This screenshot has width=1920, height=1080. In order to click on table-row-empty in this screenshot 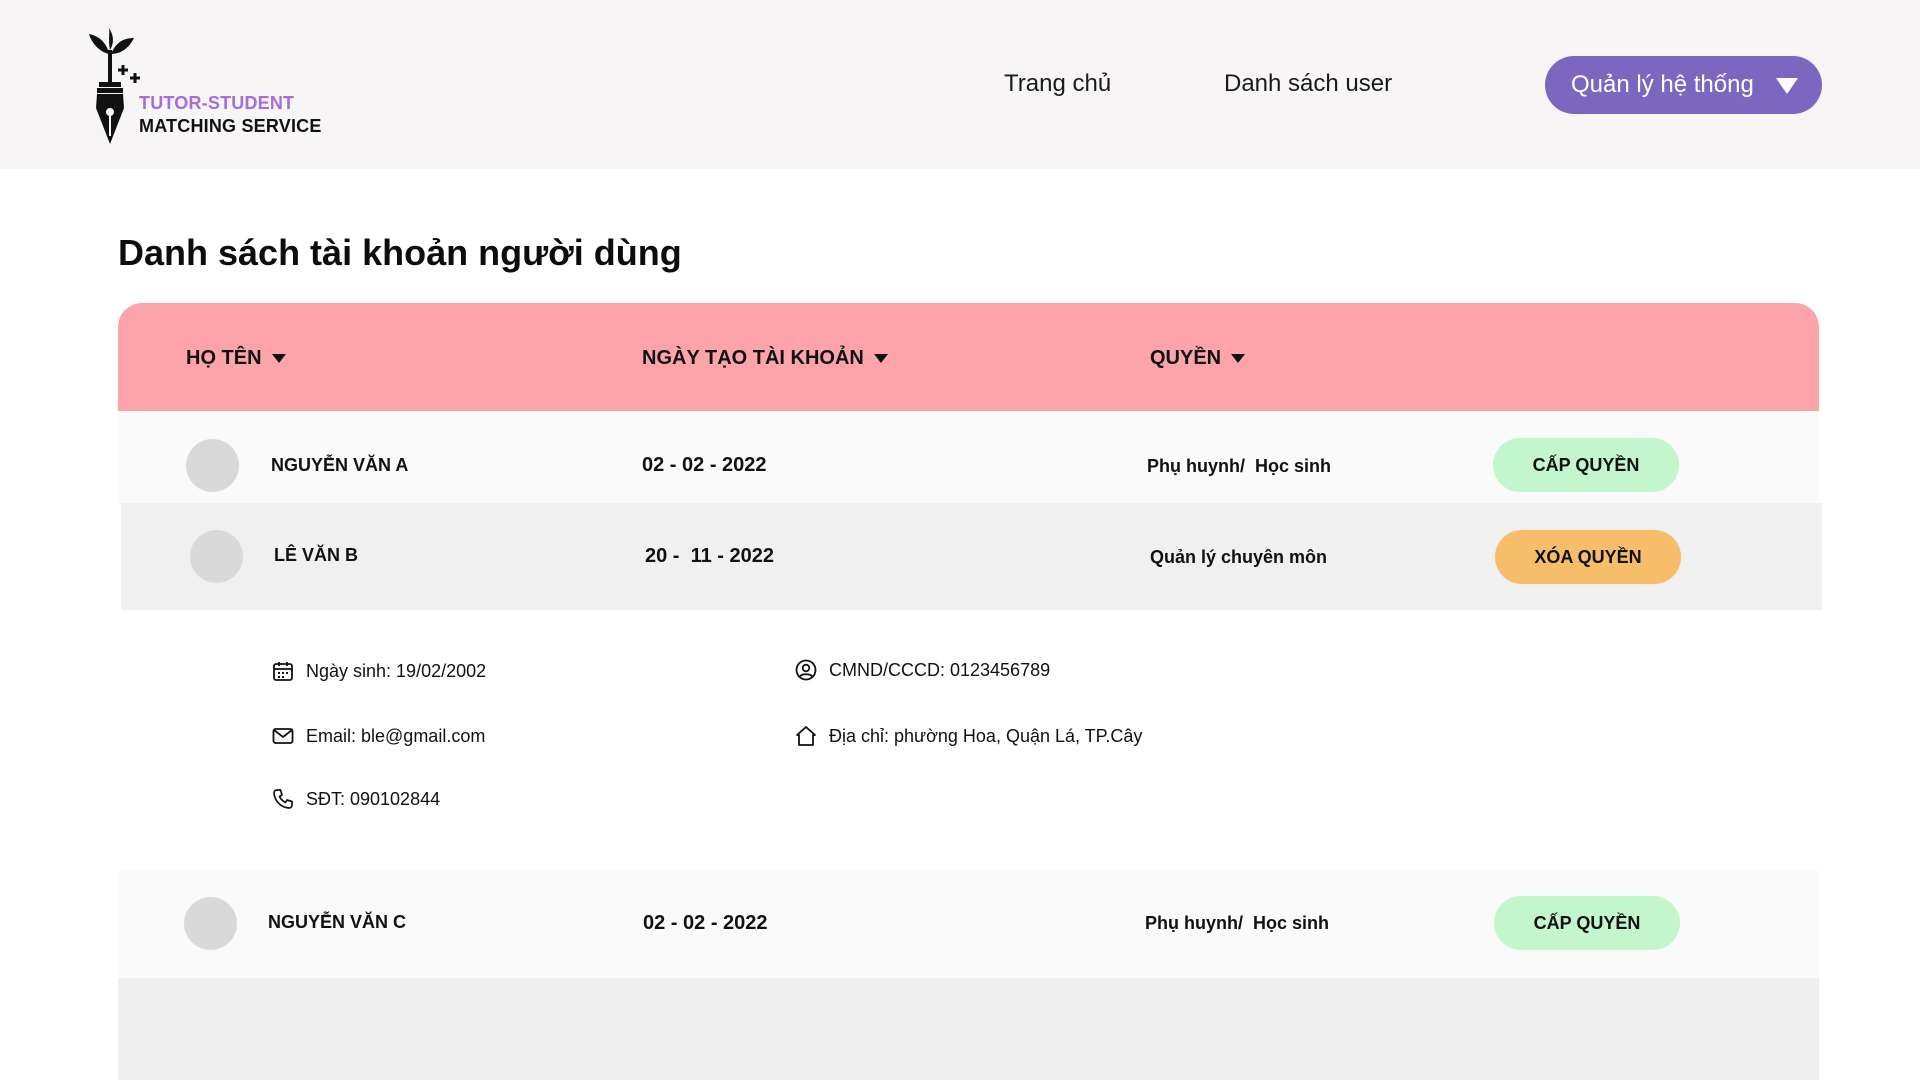, I will do `click(968, 1029)`.